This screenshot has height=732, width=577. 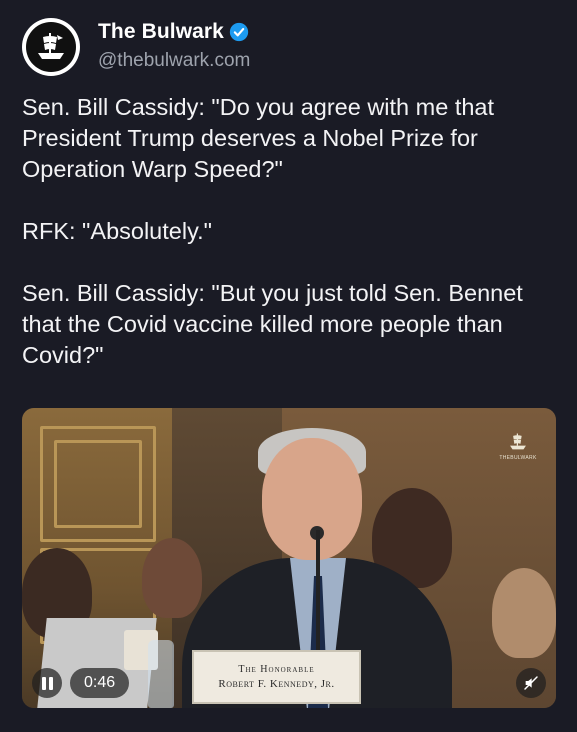 What do you see at coordinates (161, 32) in the screenshot?
I see `display-name: The Bulwark` at bounding box center [161, 32].